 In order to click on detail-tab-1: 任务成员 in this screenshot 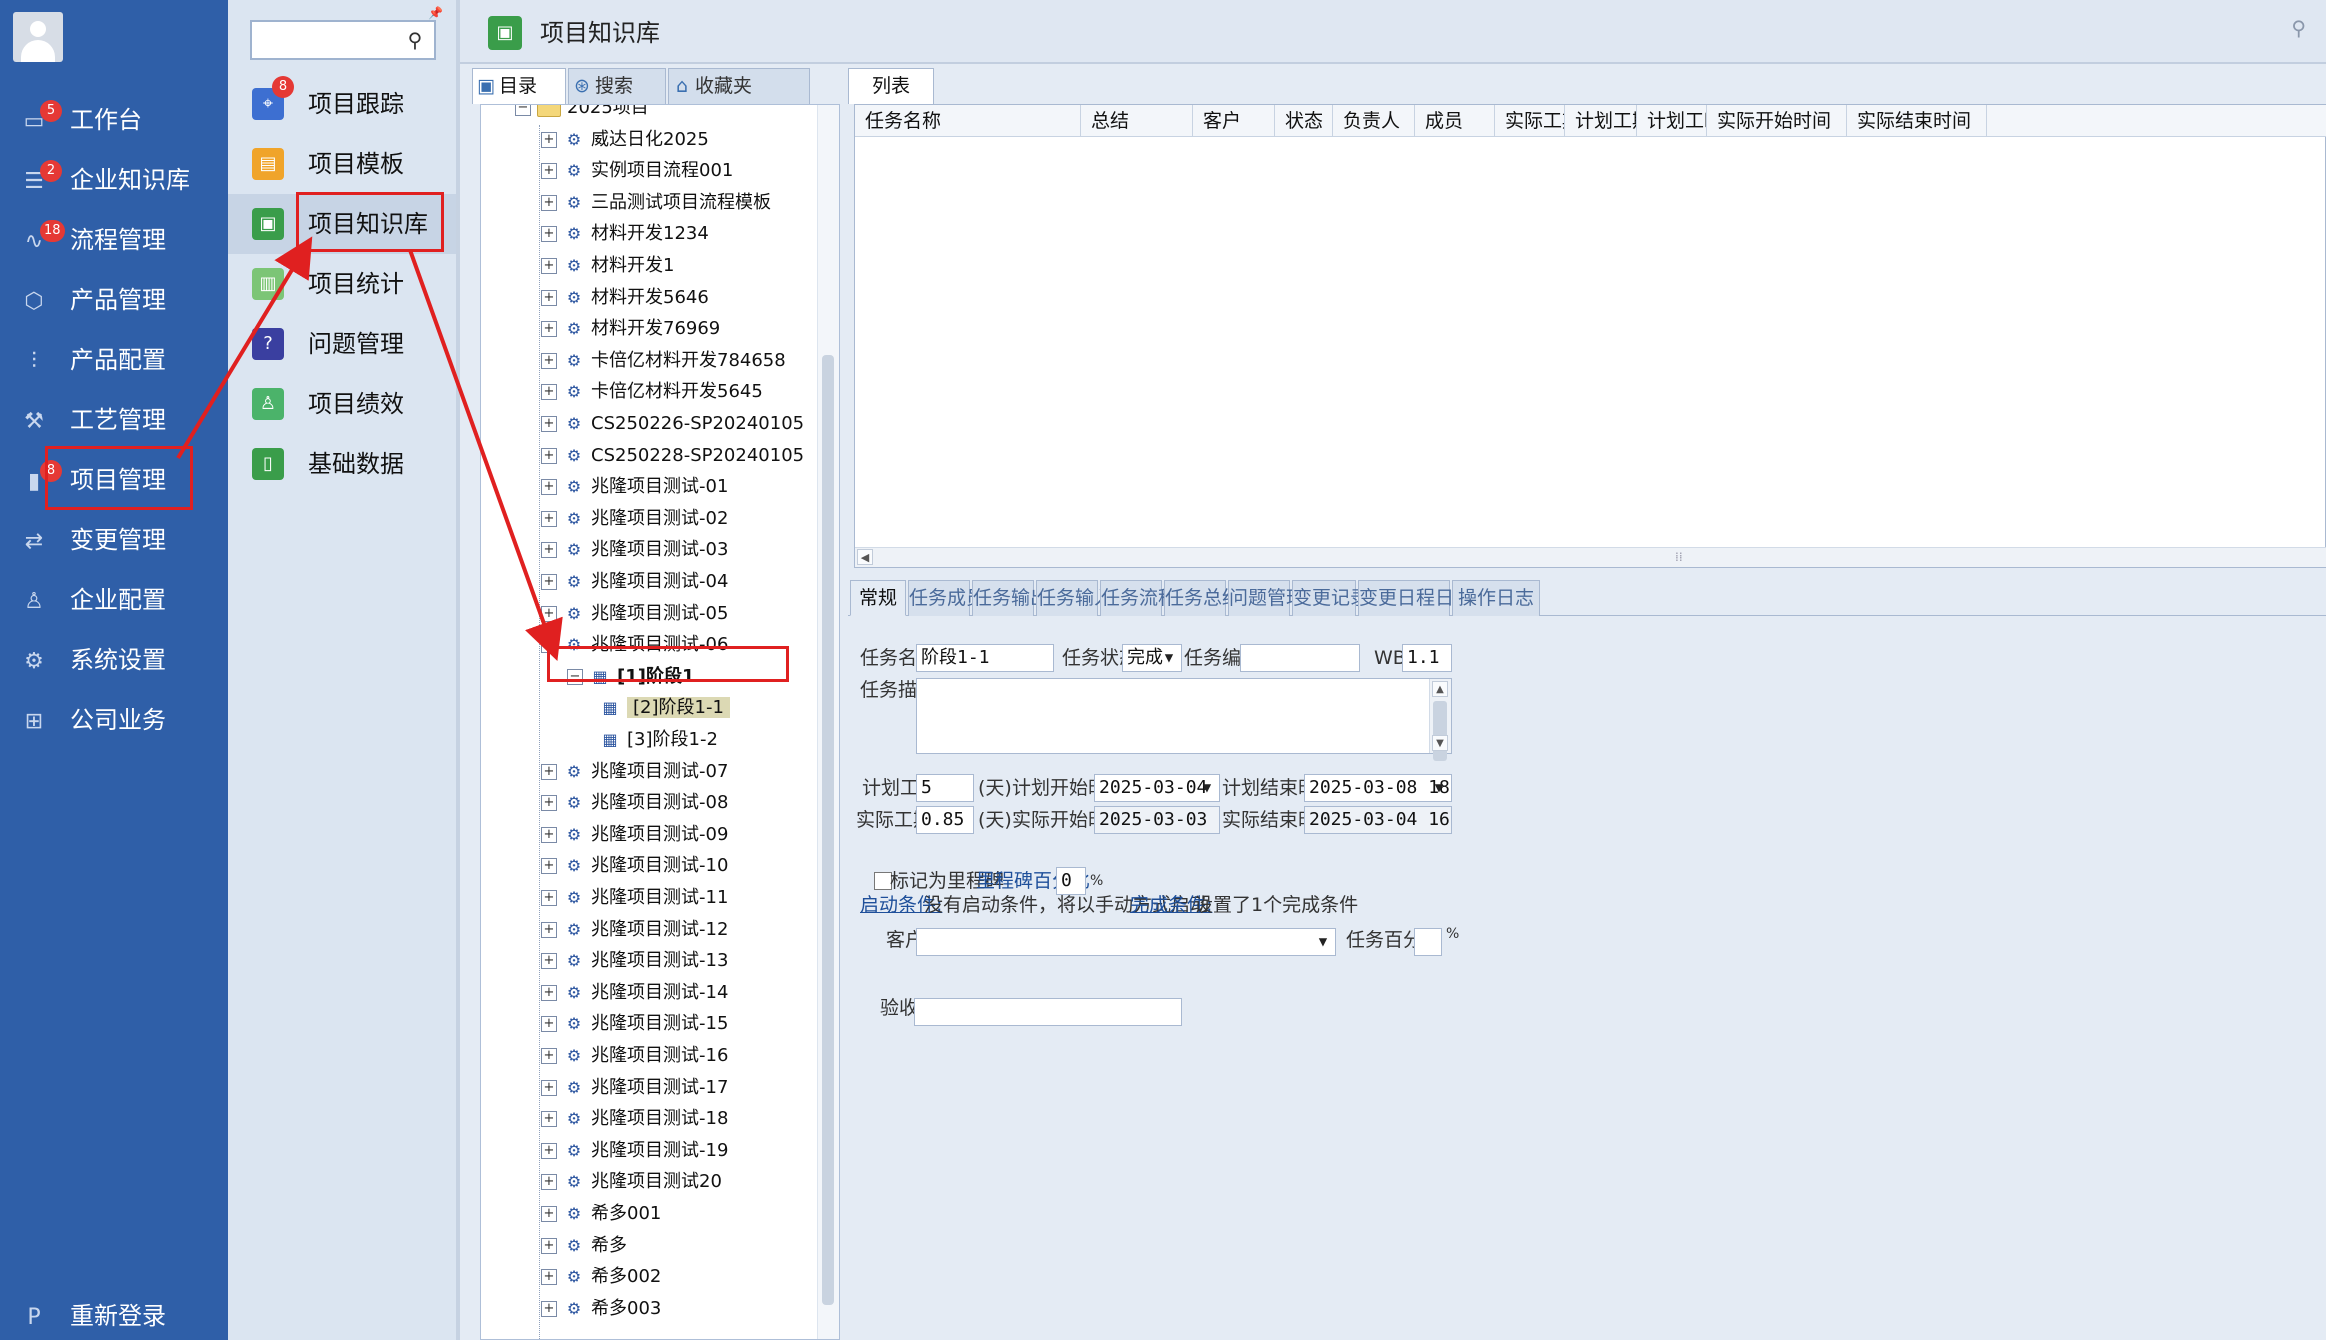, I will do `click(946, 598)`.